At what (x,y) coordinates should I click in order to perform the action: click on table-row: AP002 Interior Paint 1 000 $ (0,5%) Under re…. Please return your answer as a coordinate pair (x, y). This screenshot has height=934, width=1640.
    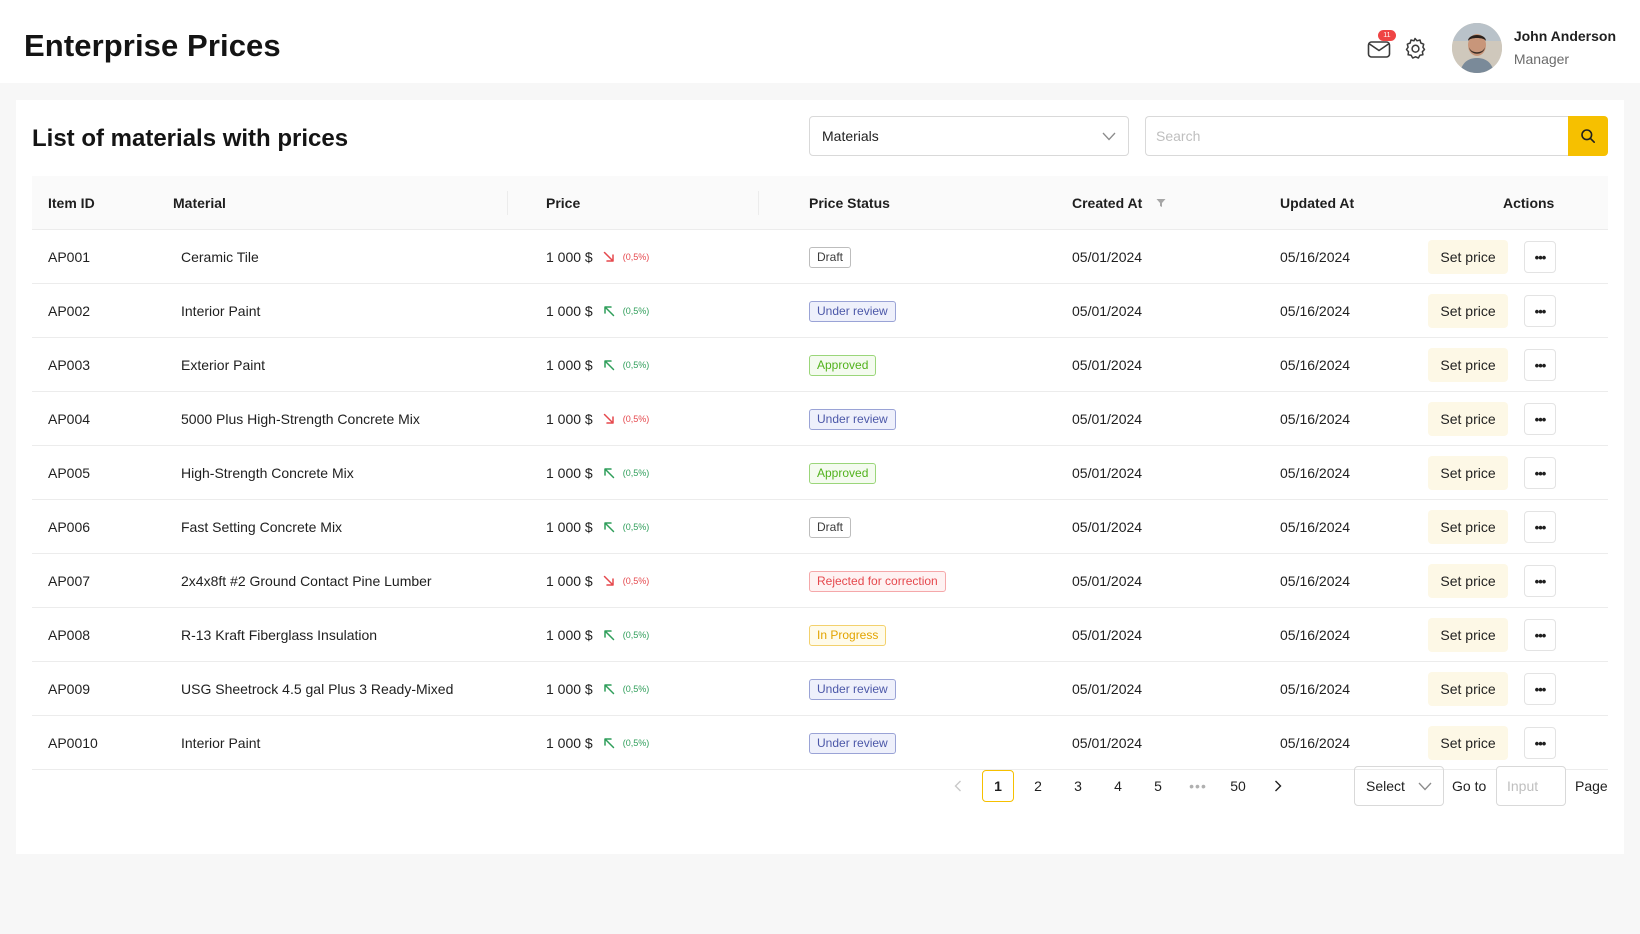
    Looking at the image, I should click on (820, 311).